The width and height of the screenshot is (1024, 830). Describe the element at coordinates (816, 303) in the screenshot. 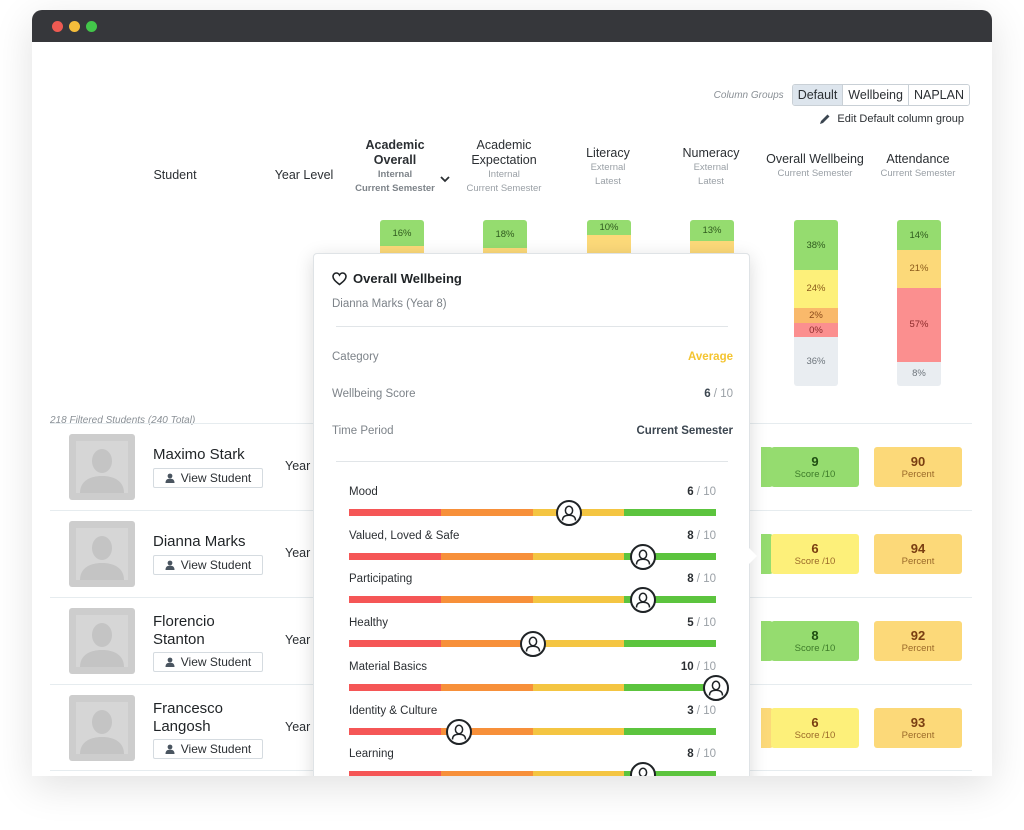

I see `overall-wellbeing-distribution-bar: 38% 24% 2% 0% 36%` at that location.